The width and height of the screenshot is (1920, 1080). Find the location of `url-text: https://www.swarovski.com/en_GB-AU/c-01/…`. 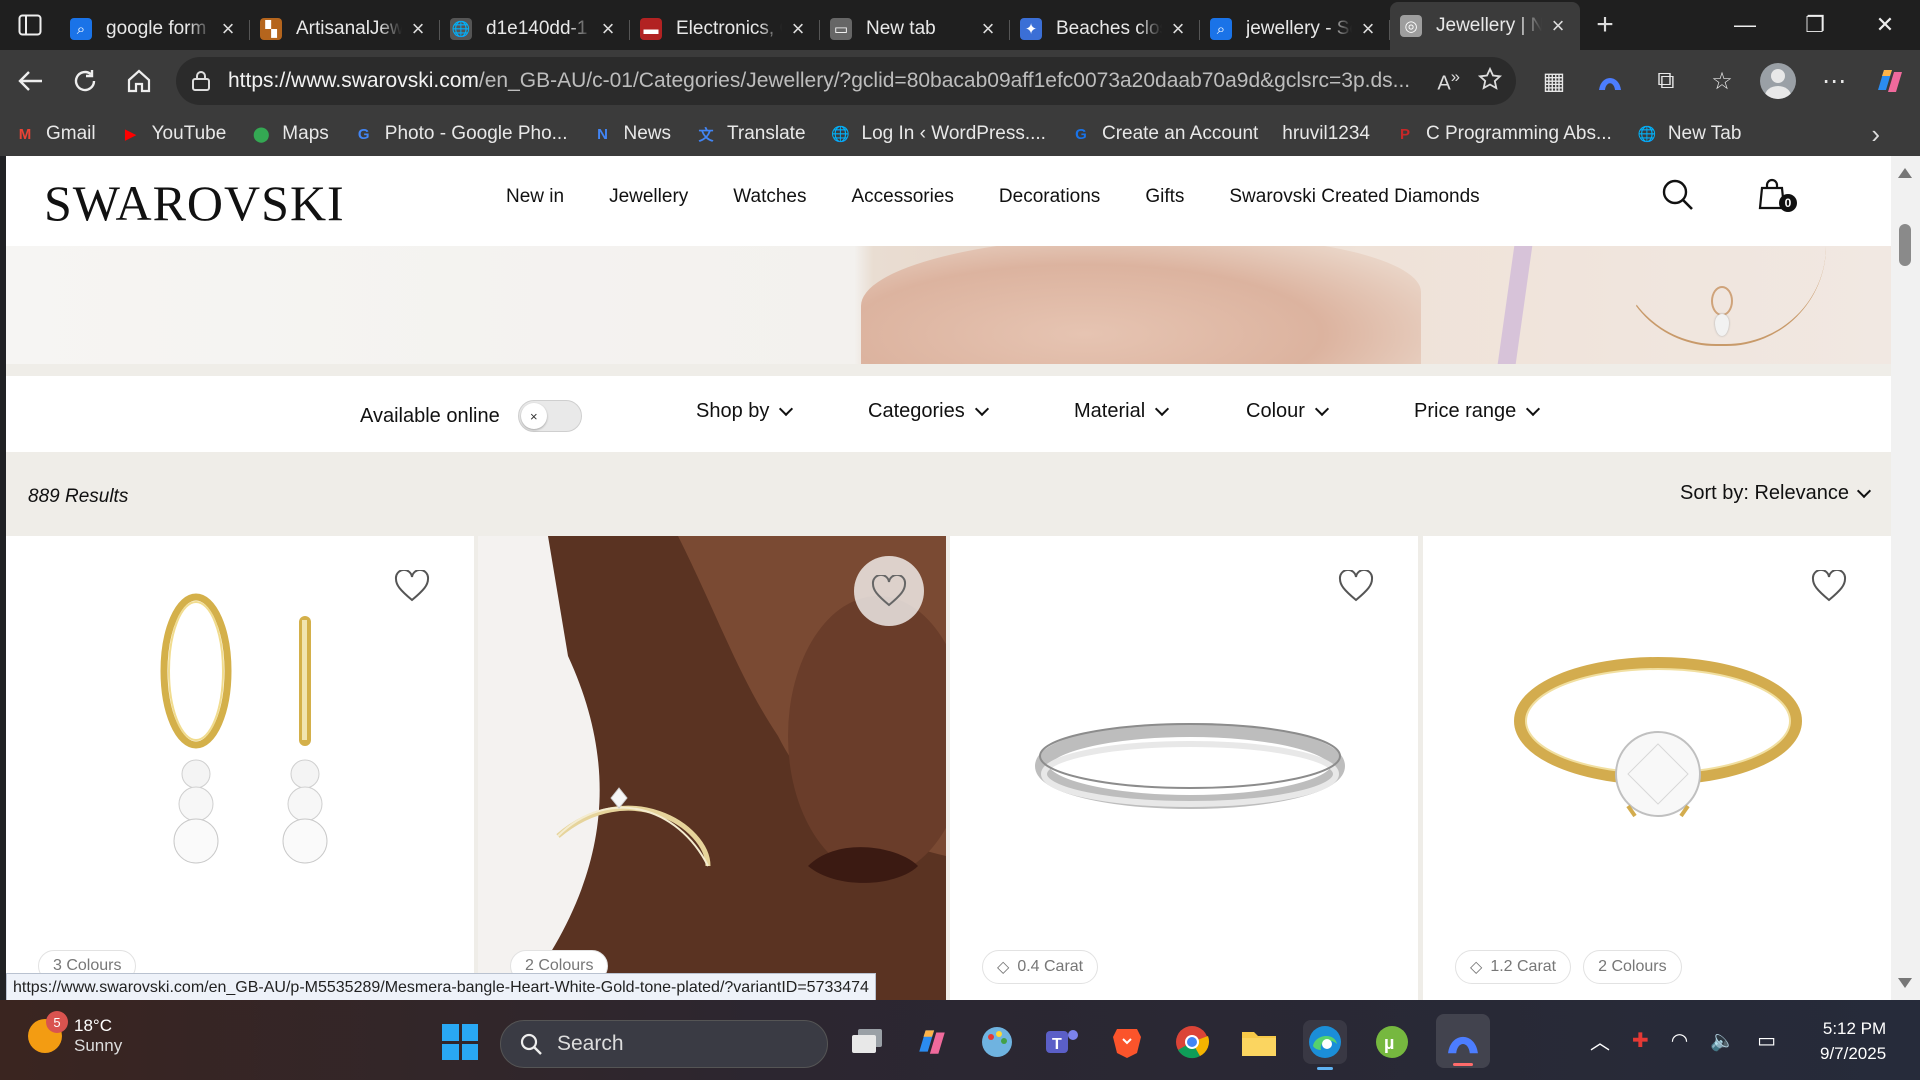

url-text: https://www.swarovski.com/en_GB-AU/c-01/… is located at coordinates (832, 81).